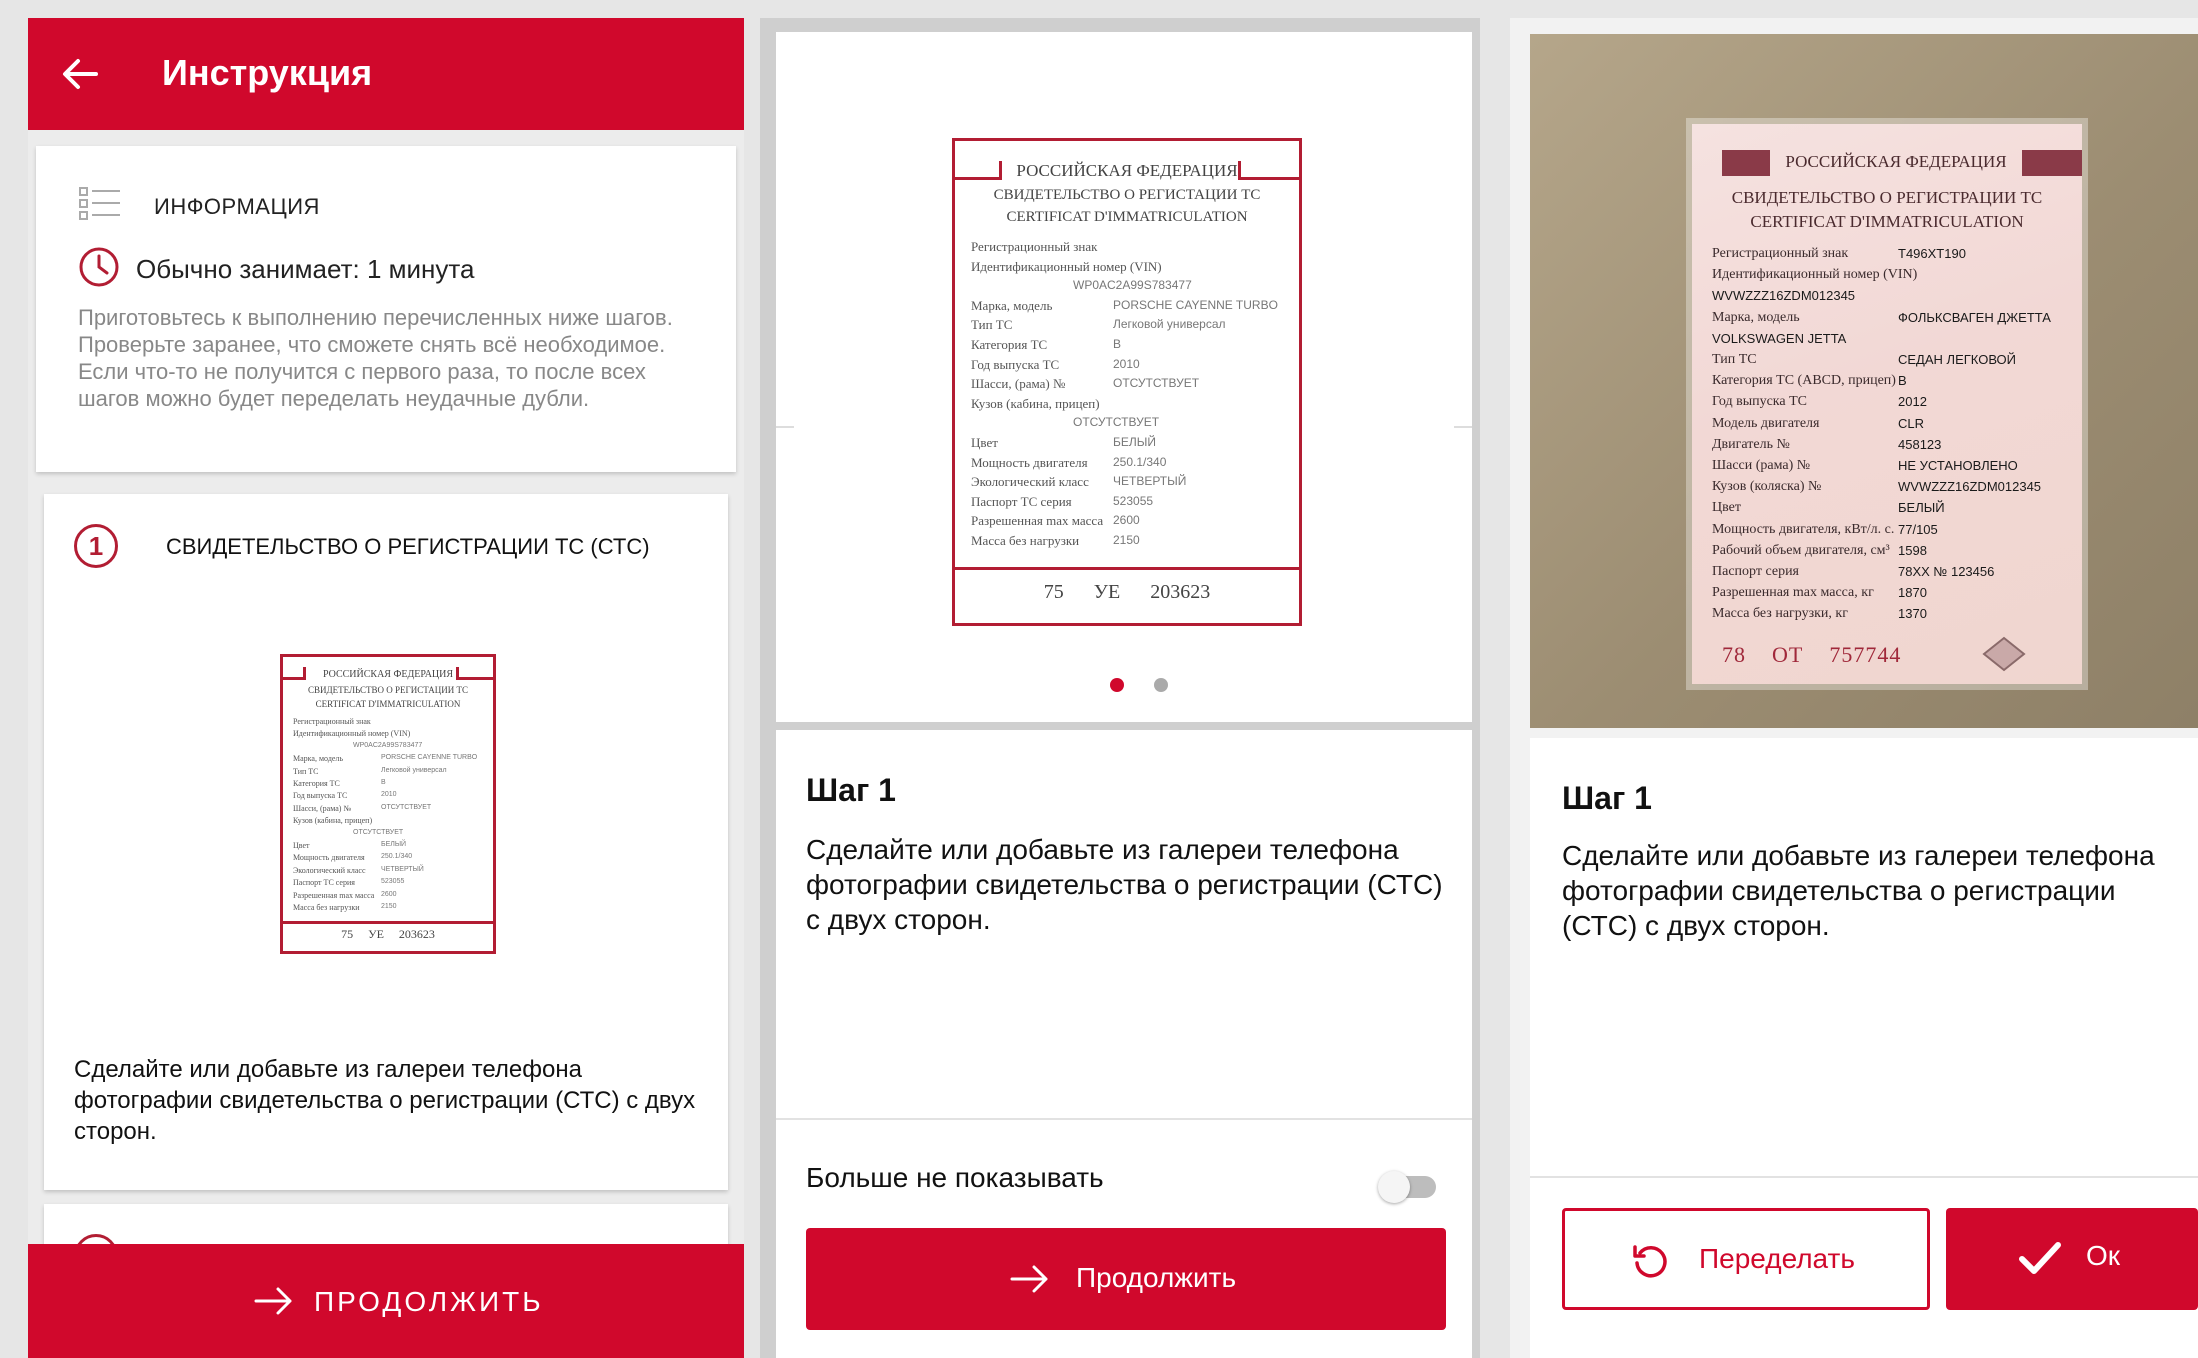  What do you see at coordinates (1650, 1261) in the screenshot?
I see `redo-icon` at bounding box center [1650, 1261].